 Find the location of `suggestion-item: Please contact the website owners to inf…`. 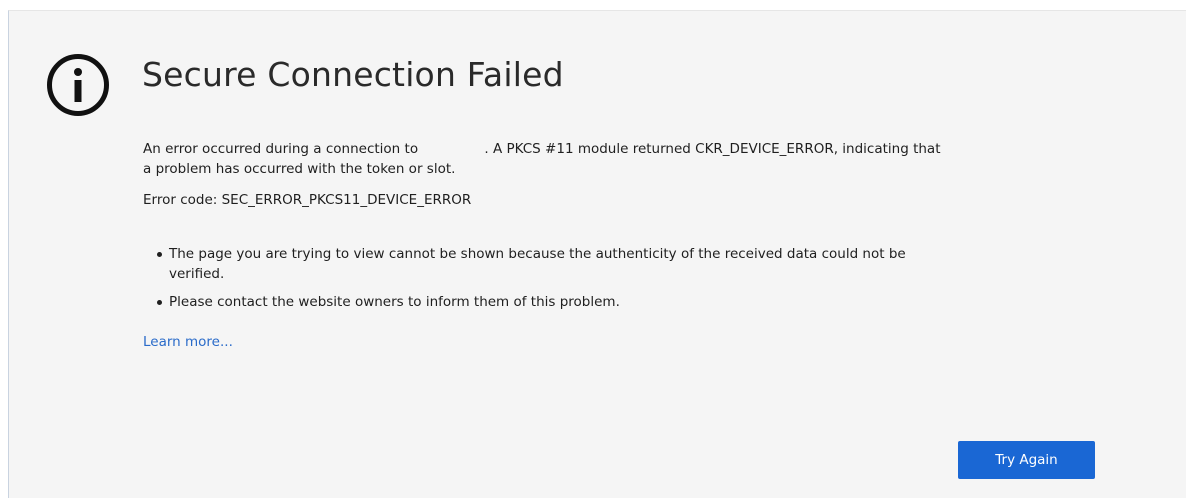

suggestion-item: Please contact the website owners to inf… is located at coordinates (640, 302).